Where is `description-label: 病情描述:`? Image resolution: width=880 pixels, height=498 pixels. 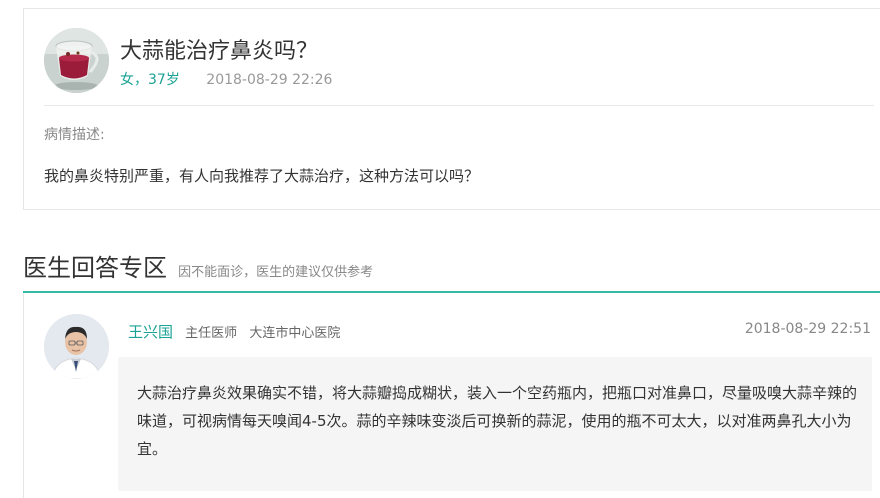 description-label: 病情描述: is located at coordinates (74, 135).